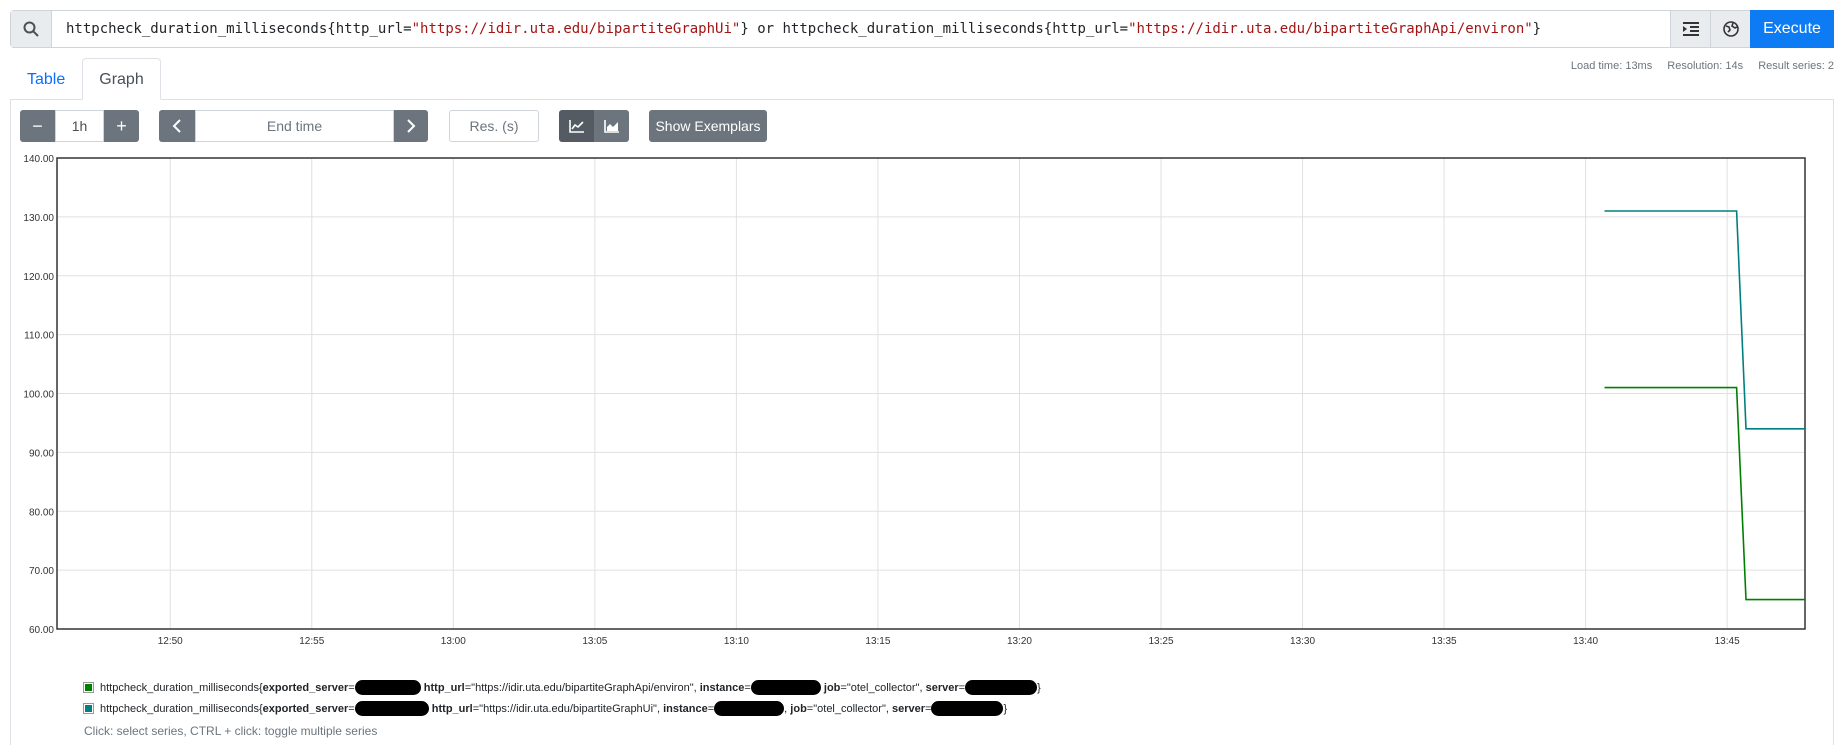 The height and width of the screenshot is (745, 1834). What do you see at coordinates (38, 159) in the screenshot?
I see `y-tick-label: 140.00` at bounding box center [38, 159].